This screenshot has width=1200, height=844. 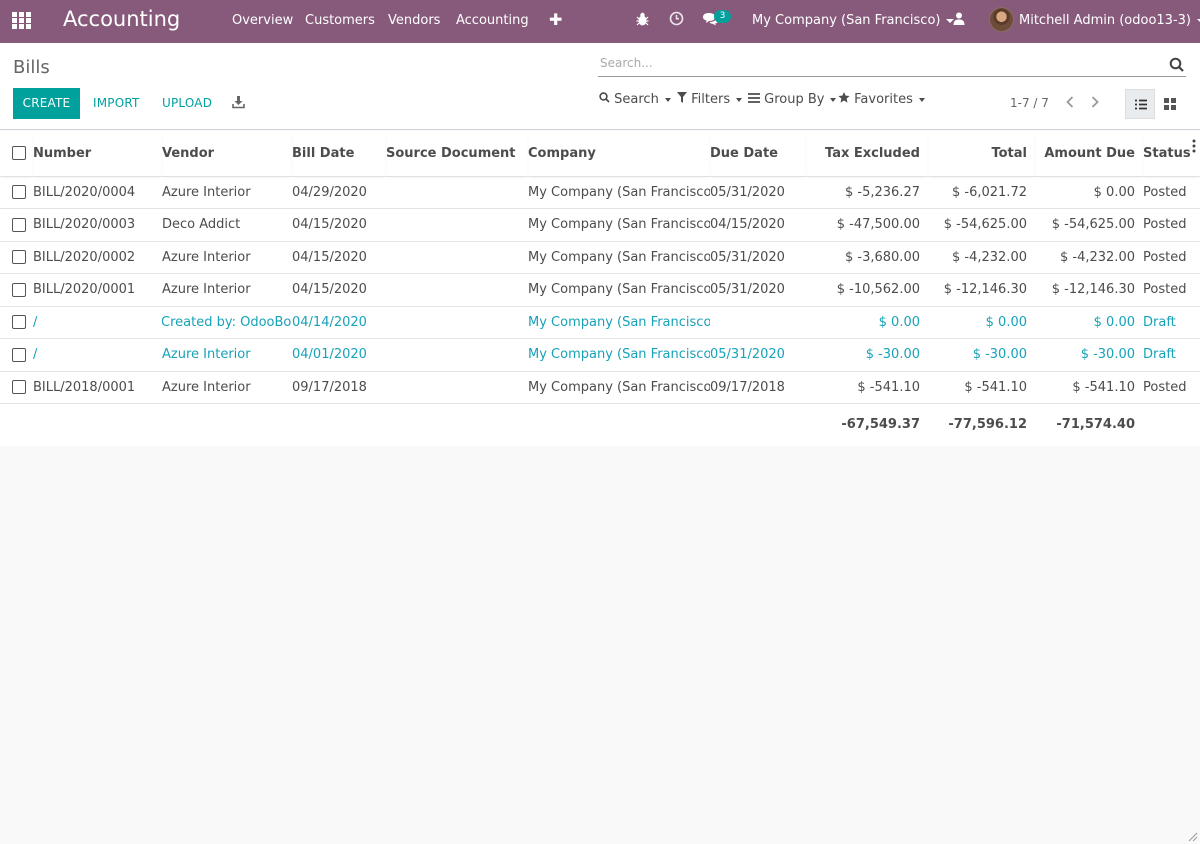 I want to click on total-amount-due: -71,574.40, so click(x=1095, y=425).